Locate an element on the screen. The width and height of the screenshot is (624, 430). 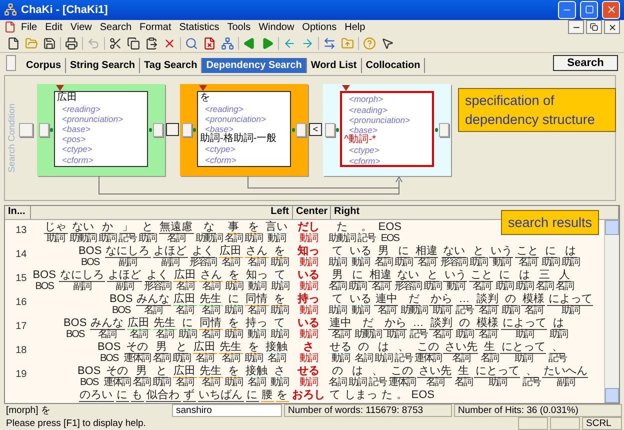
tab: Dependency Search is located at coordinates (254, 65).